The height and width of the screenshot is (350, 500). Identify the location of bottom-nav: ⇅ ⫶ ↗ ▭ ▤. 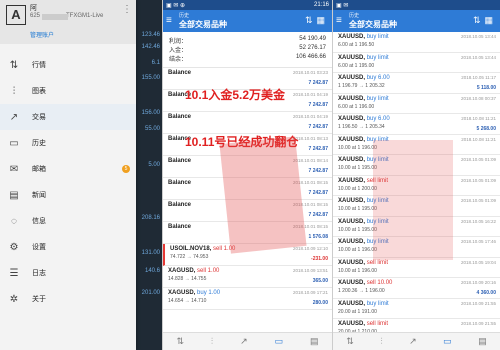
(416, 341).